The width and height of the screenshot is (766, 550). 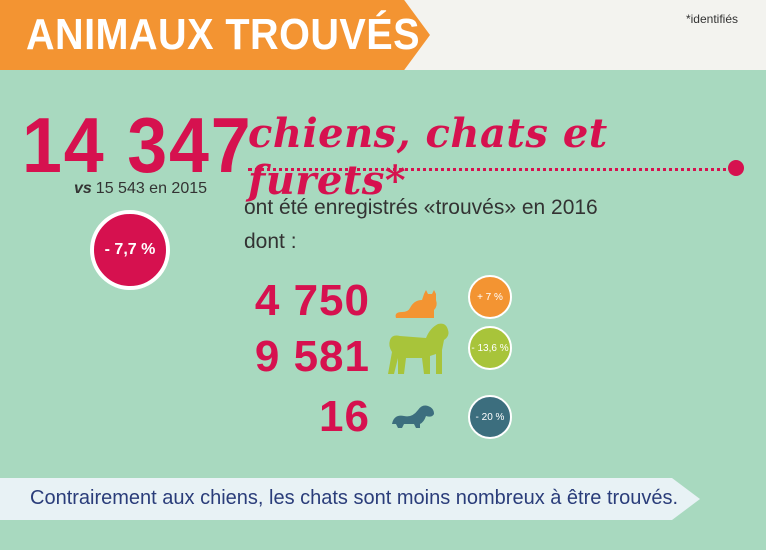 What do you see at coordinates (312, 356) in the screenshot?
I see `dog-count: 9 581` at bounding box center [312, 356].